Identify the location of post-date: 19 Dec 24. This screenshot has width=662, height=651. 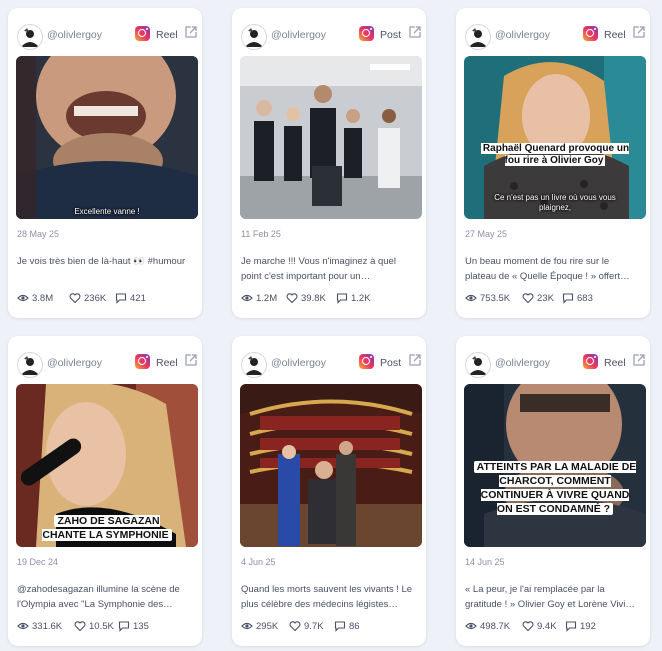
(38, 562).